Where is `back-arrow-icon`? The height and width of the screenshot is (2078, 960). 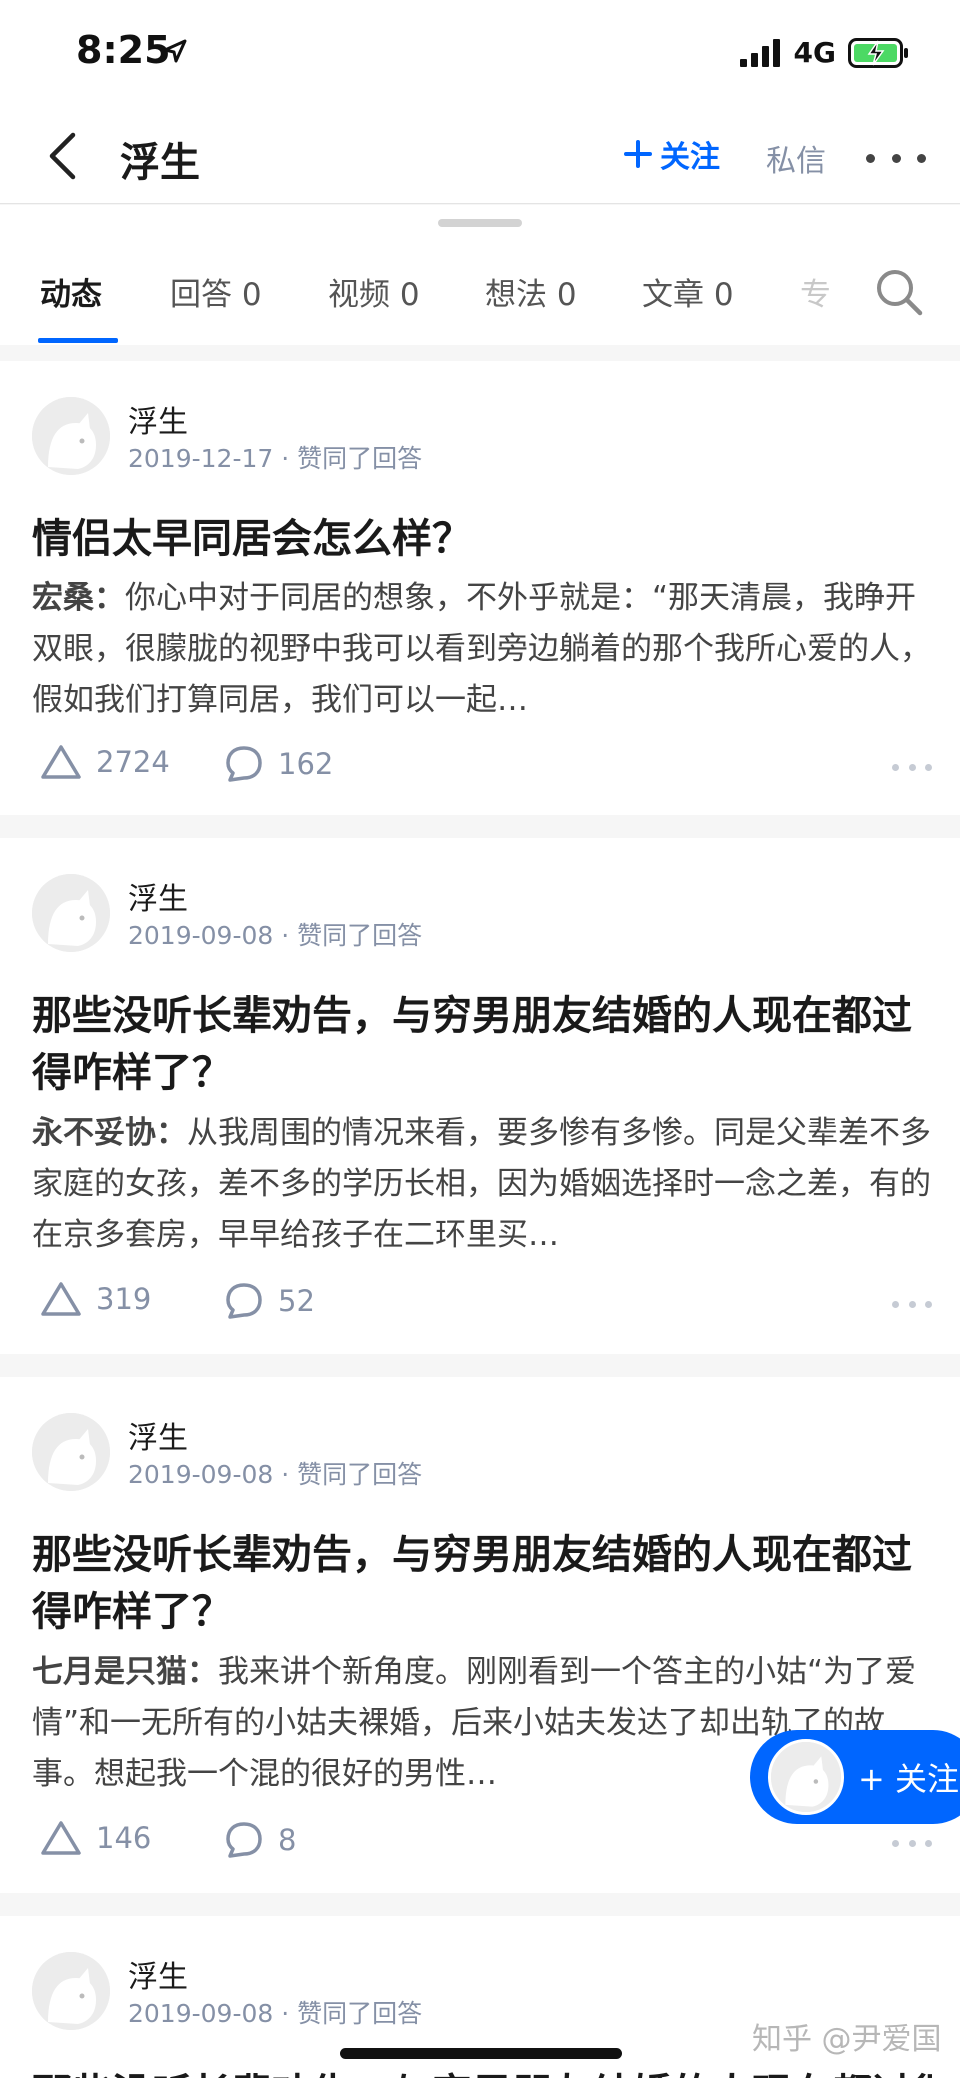 back-arrow-icon is located at coordinates (62, 156).